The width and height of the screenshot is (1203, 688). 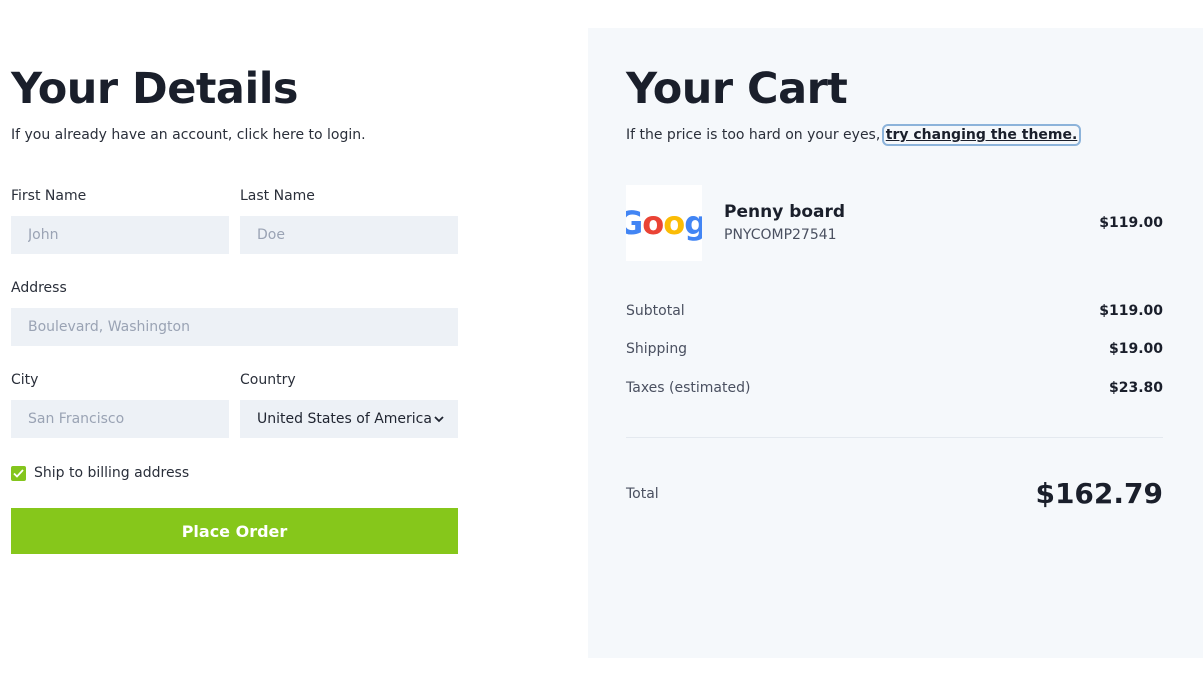 I want to click on product-price: $119.00, so click(x=1131, y=223).